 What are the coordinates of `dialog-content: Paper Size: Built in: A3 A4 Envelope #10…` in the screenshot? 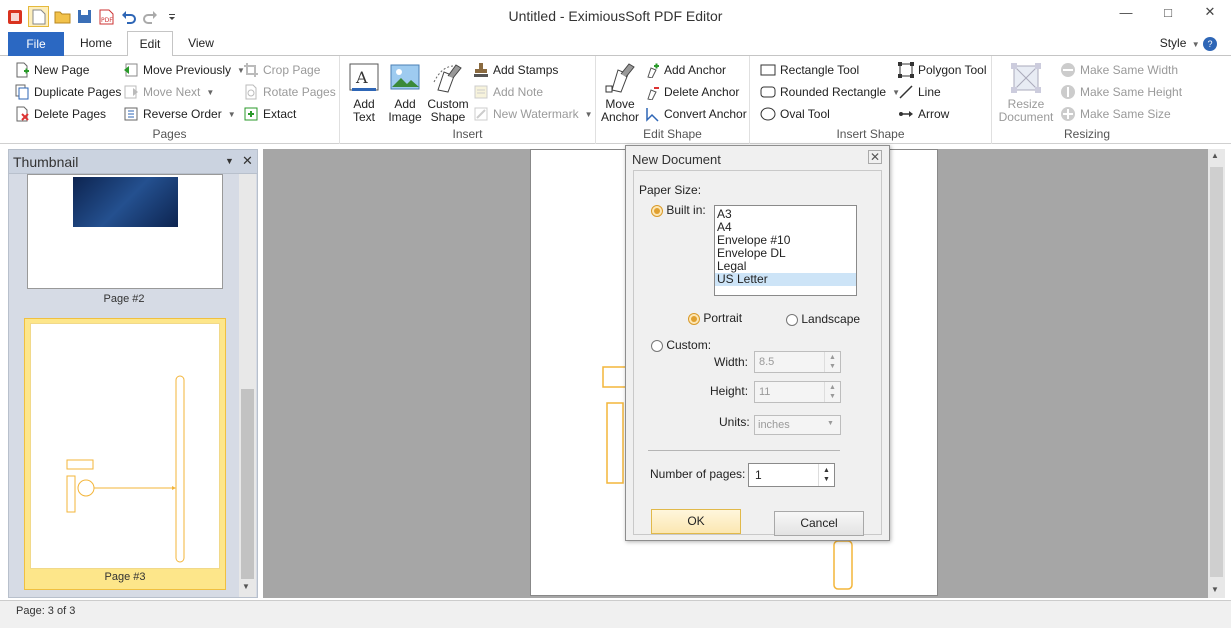 It's located at (757, 353).